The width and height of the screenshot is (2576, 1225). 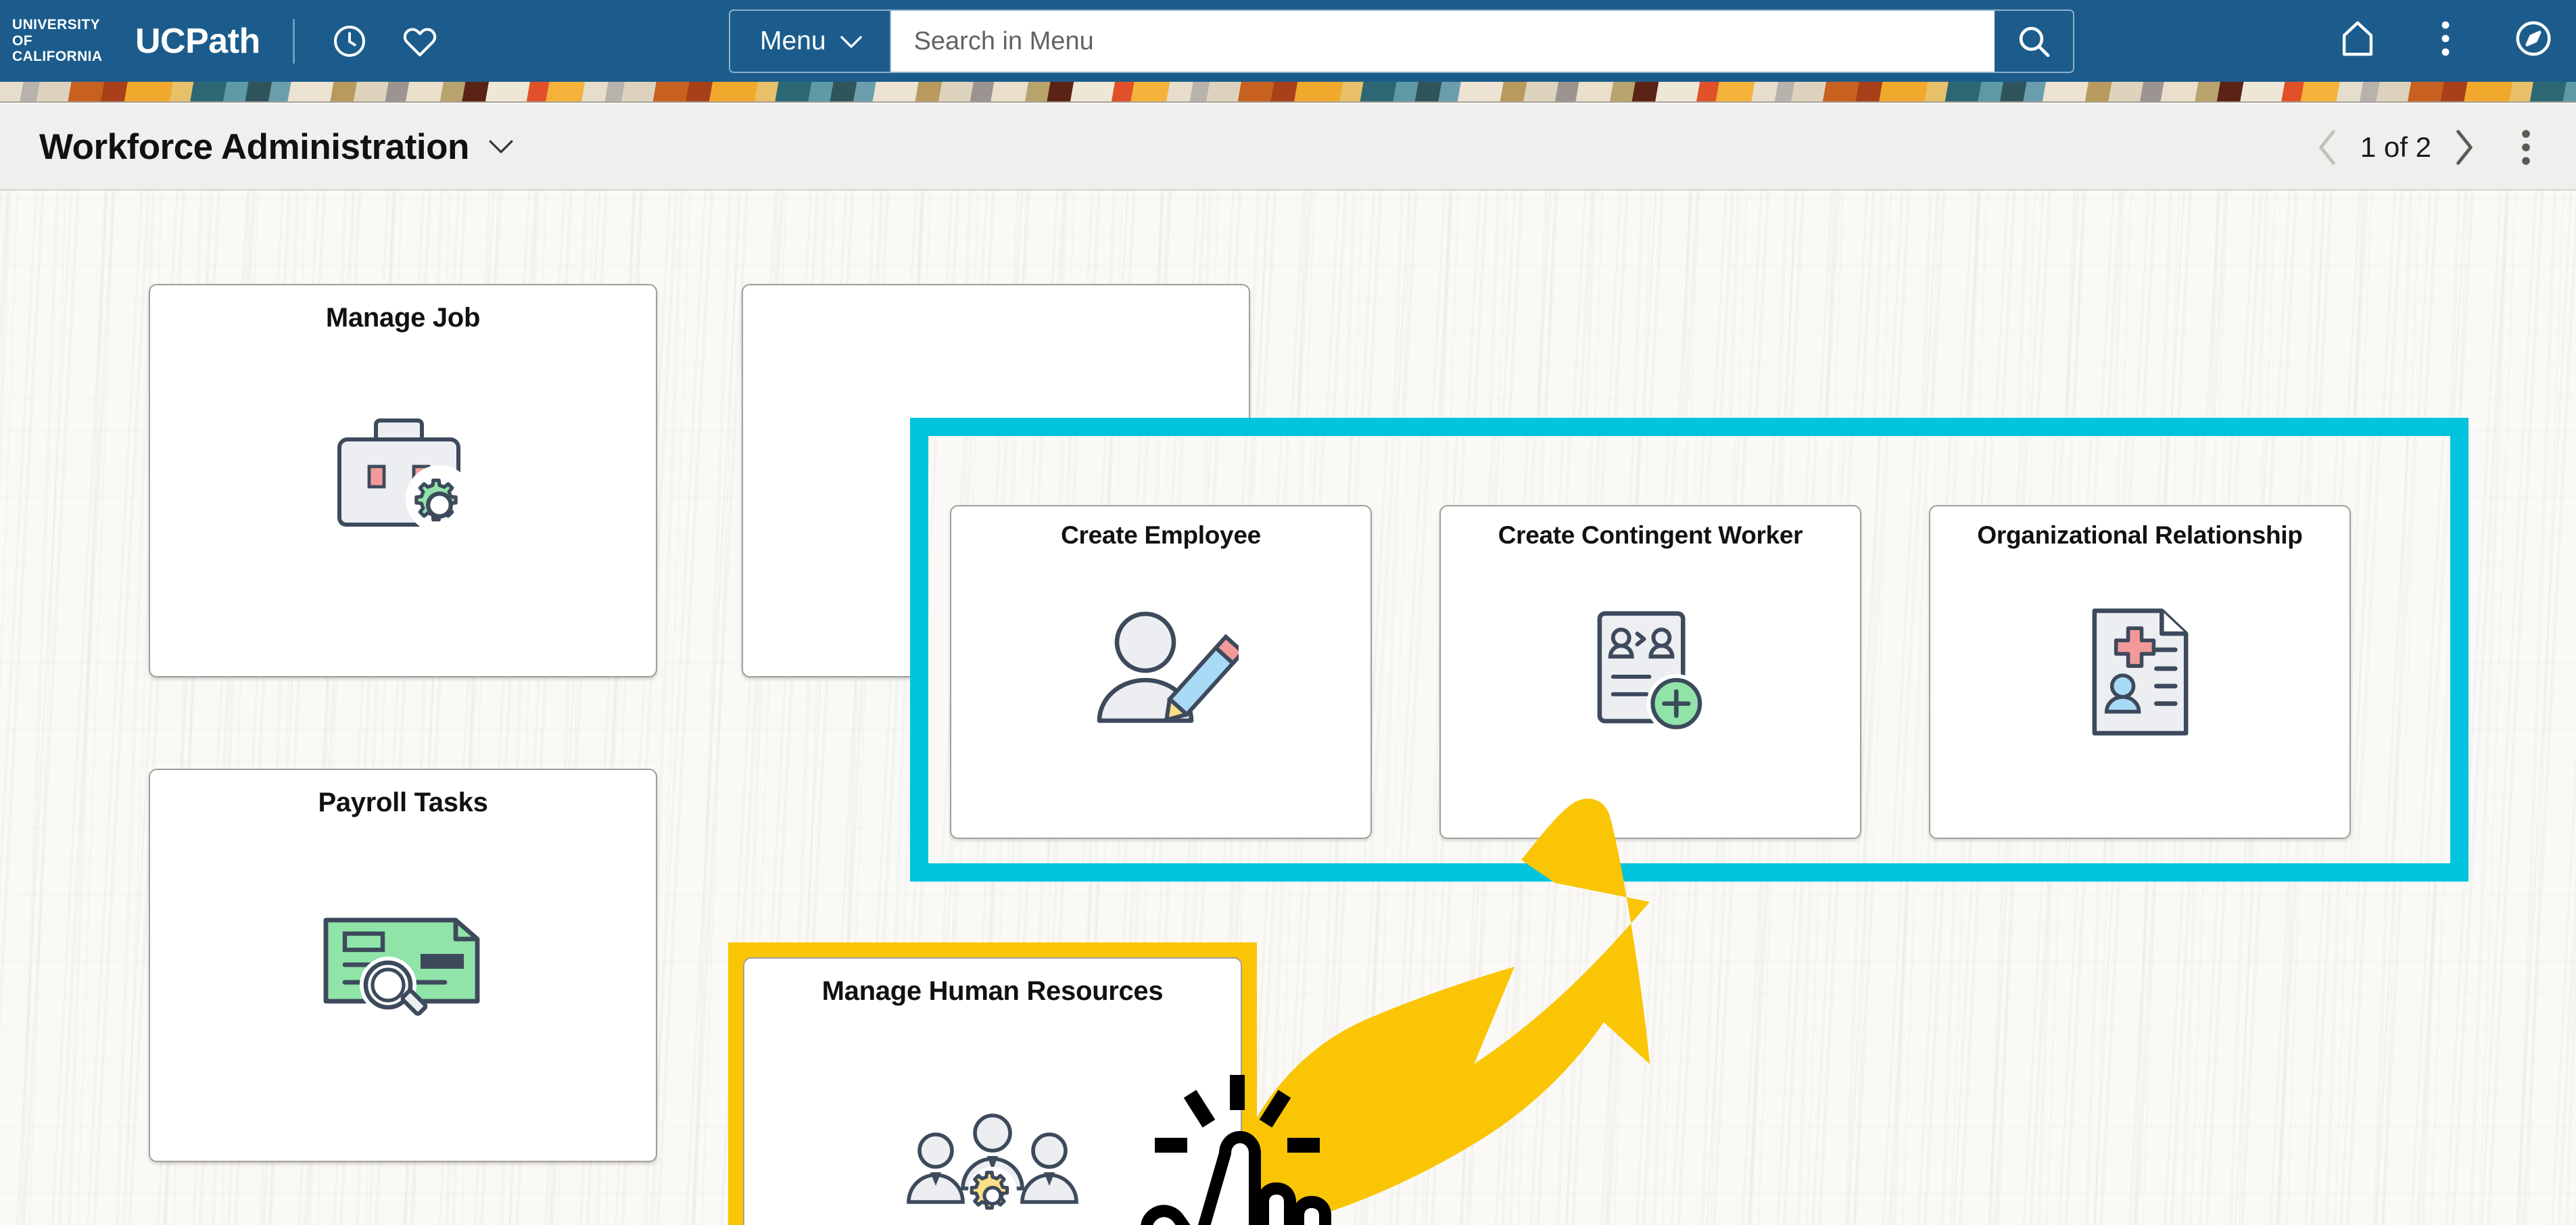 I want to click on people-gear-icon, so click(x=992, y=1164).